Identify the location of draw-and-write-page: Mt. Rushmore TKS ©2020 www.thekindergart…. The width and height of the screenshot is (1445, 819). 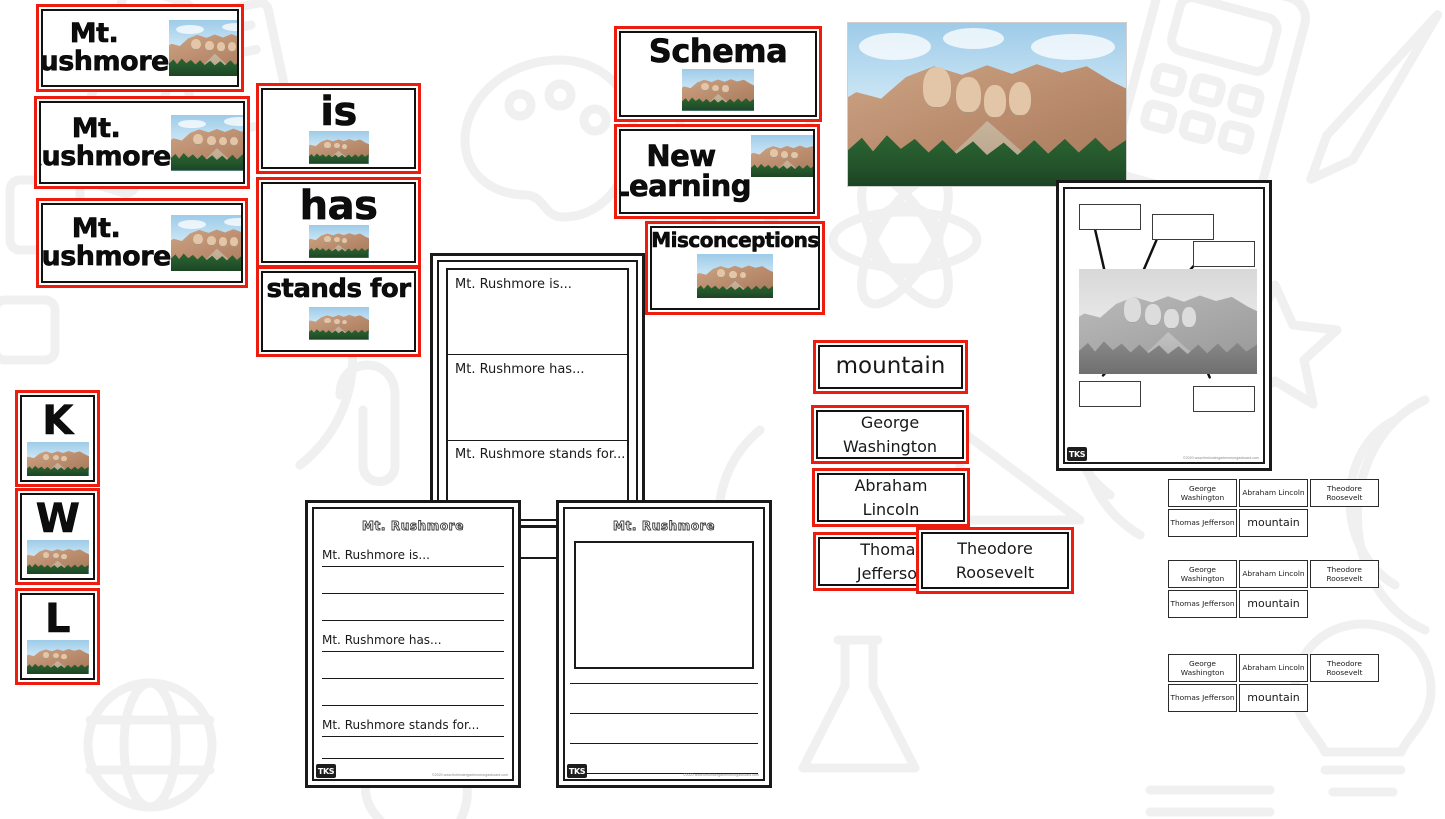
(664, 644).